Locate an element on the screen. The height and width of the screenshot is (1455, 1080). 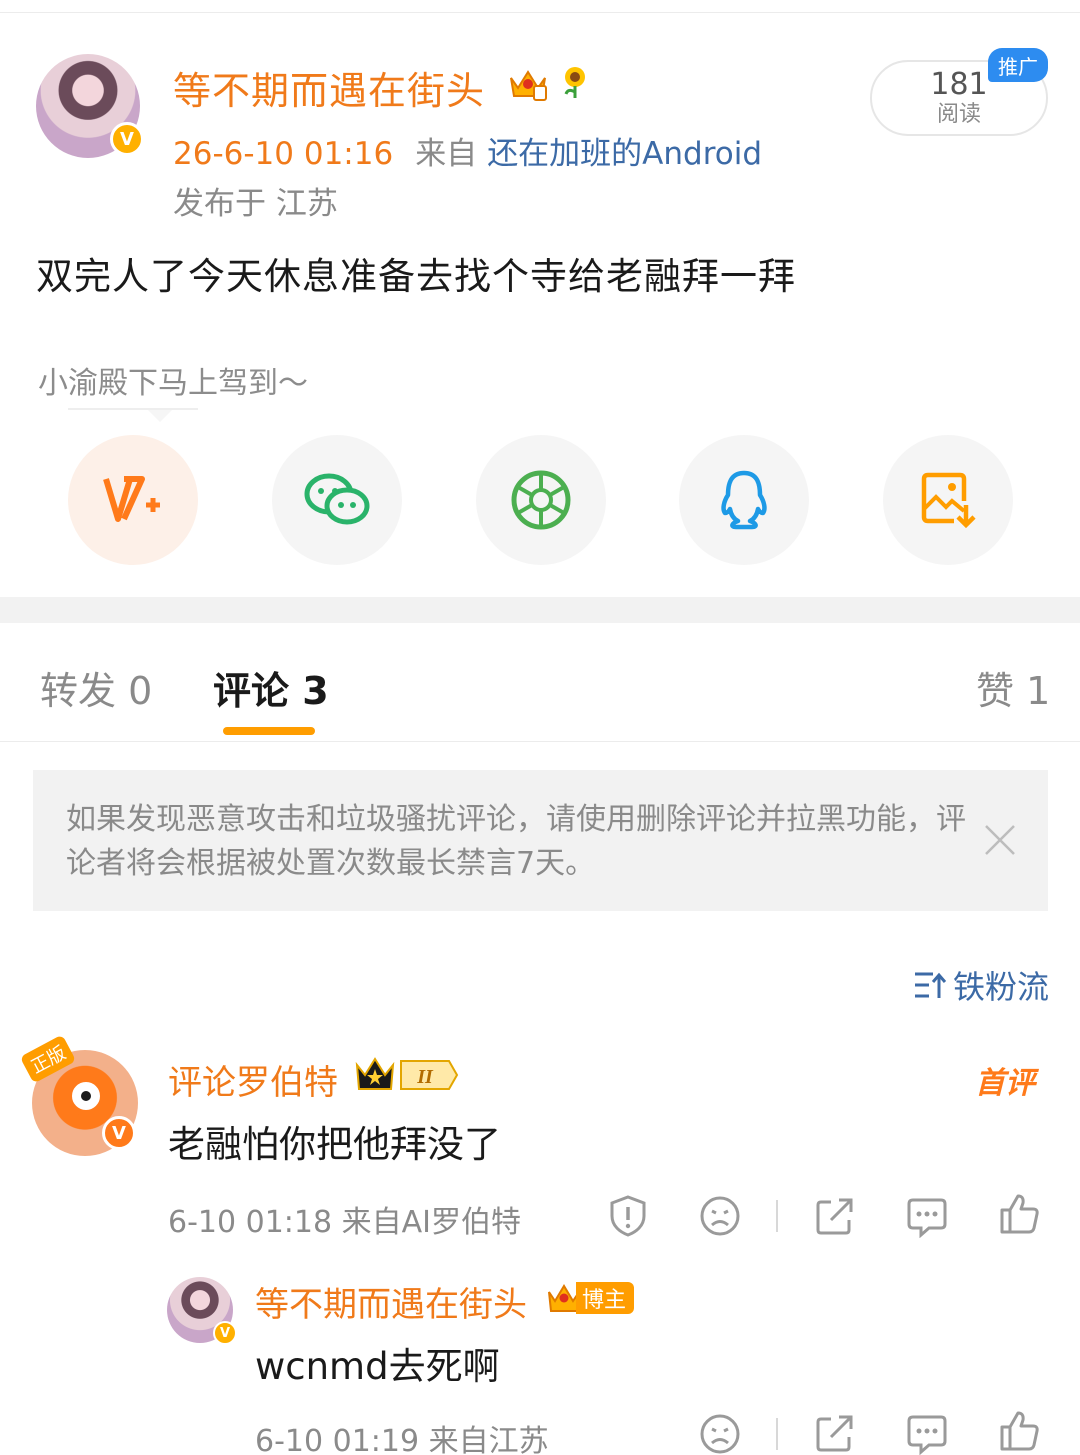
share-wechat-button is located at coordinates (337, 500).